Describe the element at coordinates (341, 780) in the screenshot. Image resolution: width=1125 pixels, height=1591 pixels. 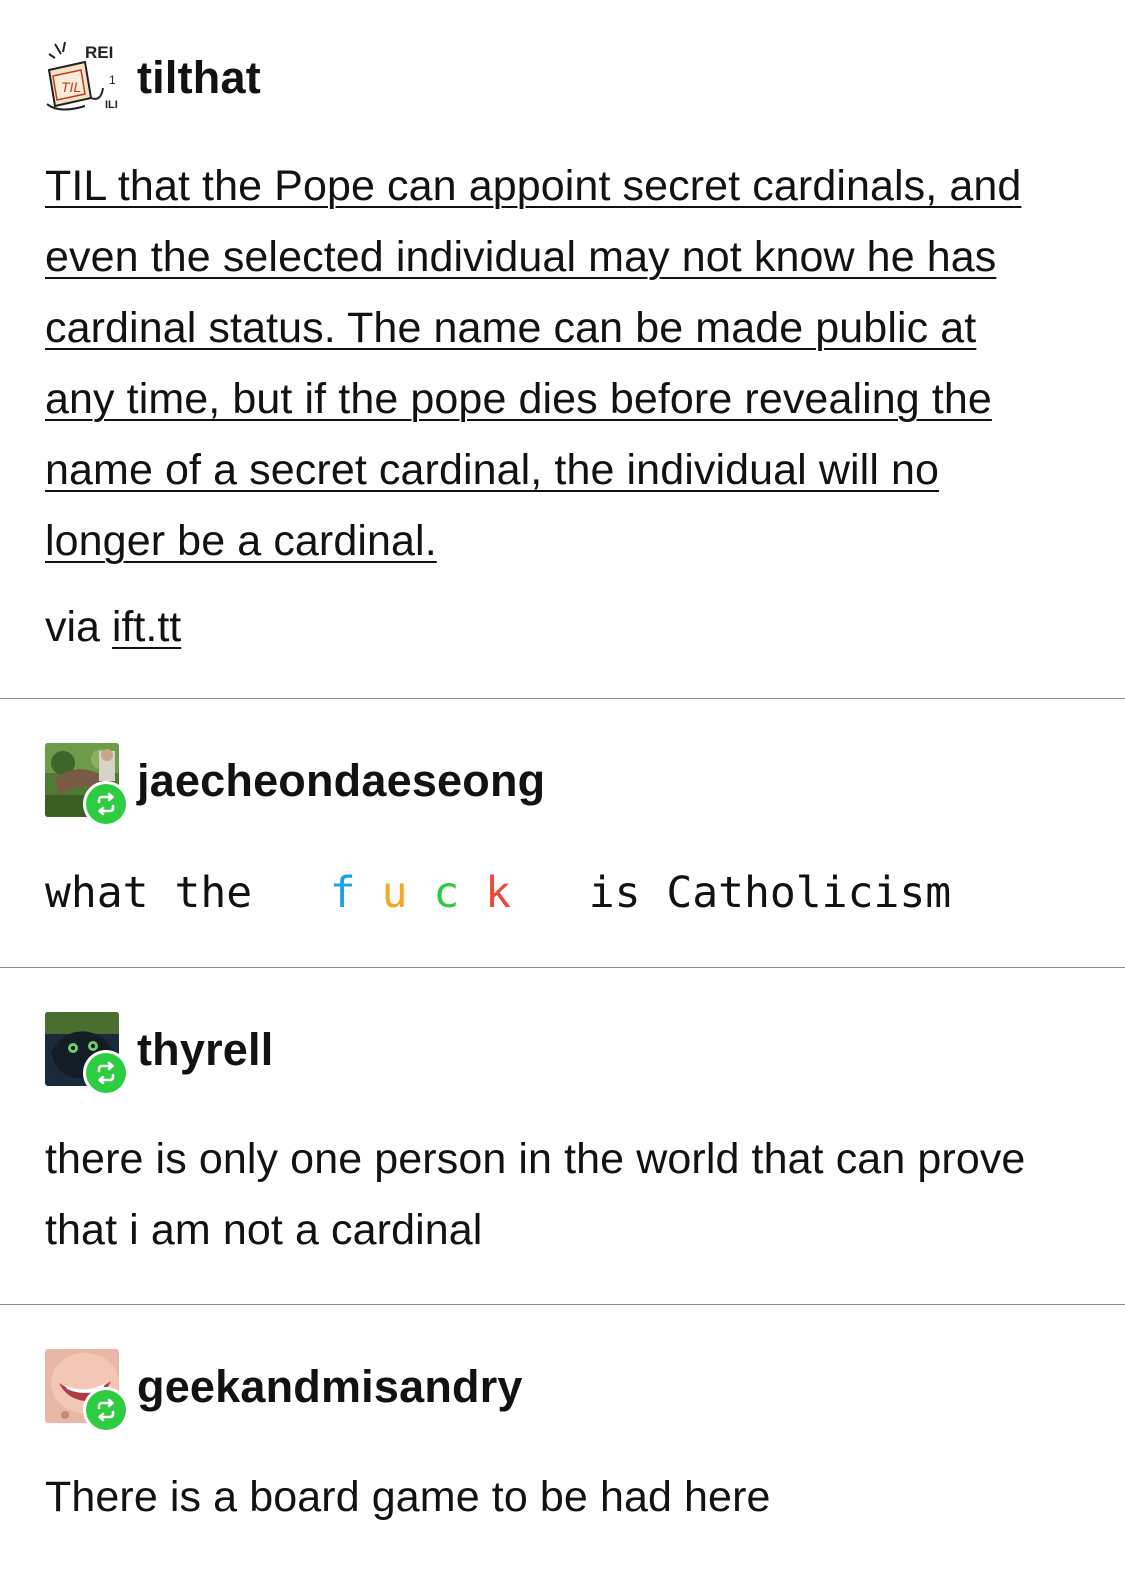
I see `username: jaecheondaeseong` at that location.